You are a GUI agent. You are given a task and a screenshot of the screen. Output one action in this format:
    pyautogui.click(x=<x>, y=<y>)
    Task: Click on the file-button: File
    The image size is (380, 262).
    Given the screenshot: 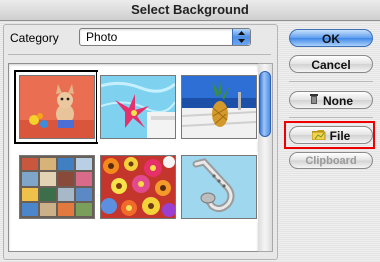 What is the action you would take?
    pyautogui.click(x=331, y=135)
    